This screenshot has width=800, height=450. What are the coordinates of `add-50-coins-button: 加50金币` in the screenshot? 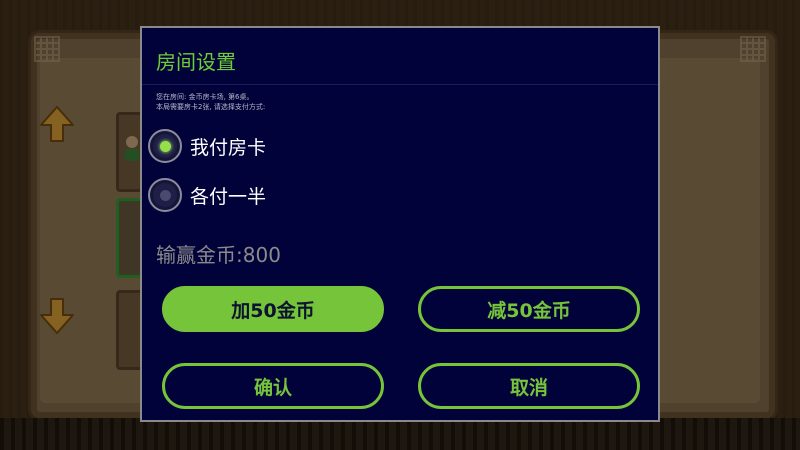 It's located at (273, 309).